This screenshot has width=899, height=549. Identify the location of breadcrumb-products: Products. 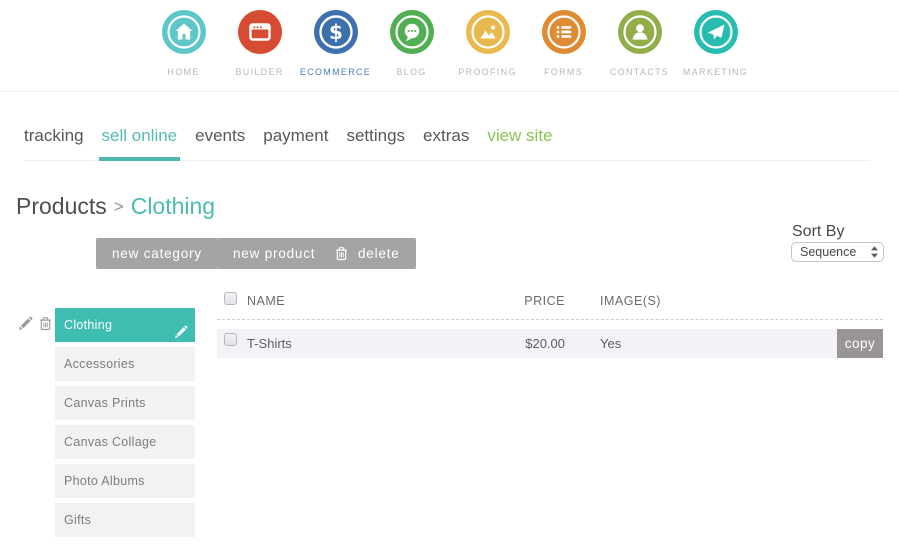
(61, 206).